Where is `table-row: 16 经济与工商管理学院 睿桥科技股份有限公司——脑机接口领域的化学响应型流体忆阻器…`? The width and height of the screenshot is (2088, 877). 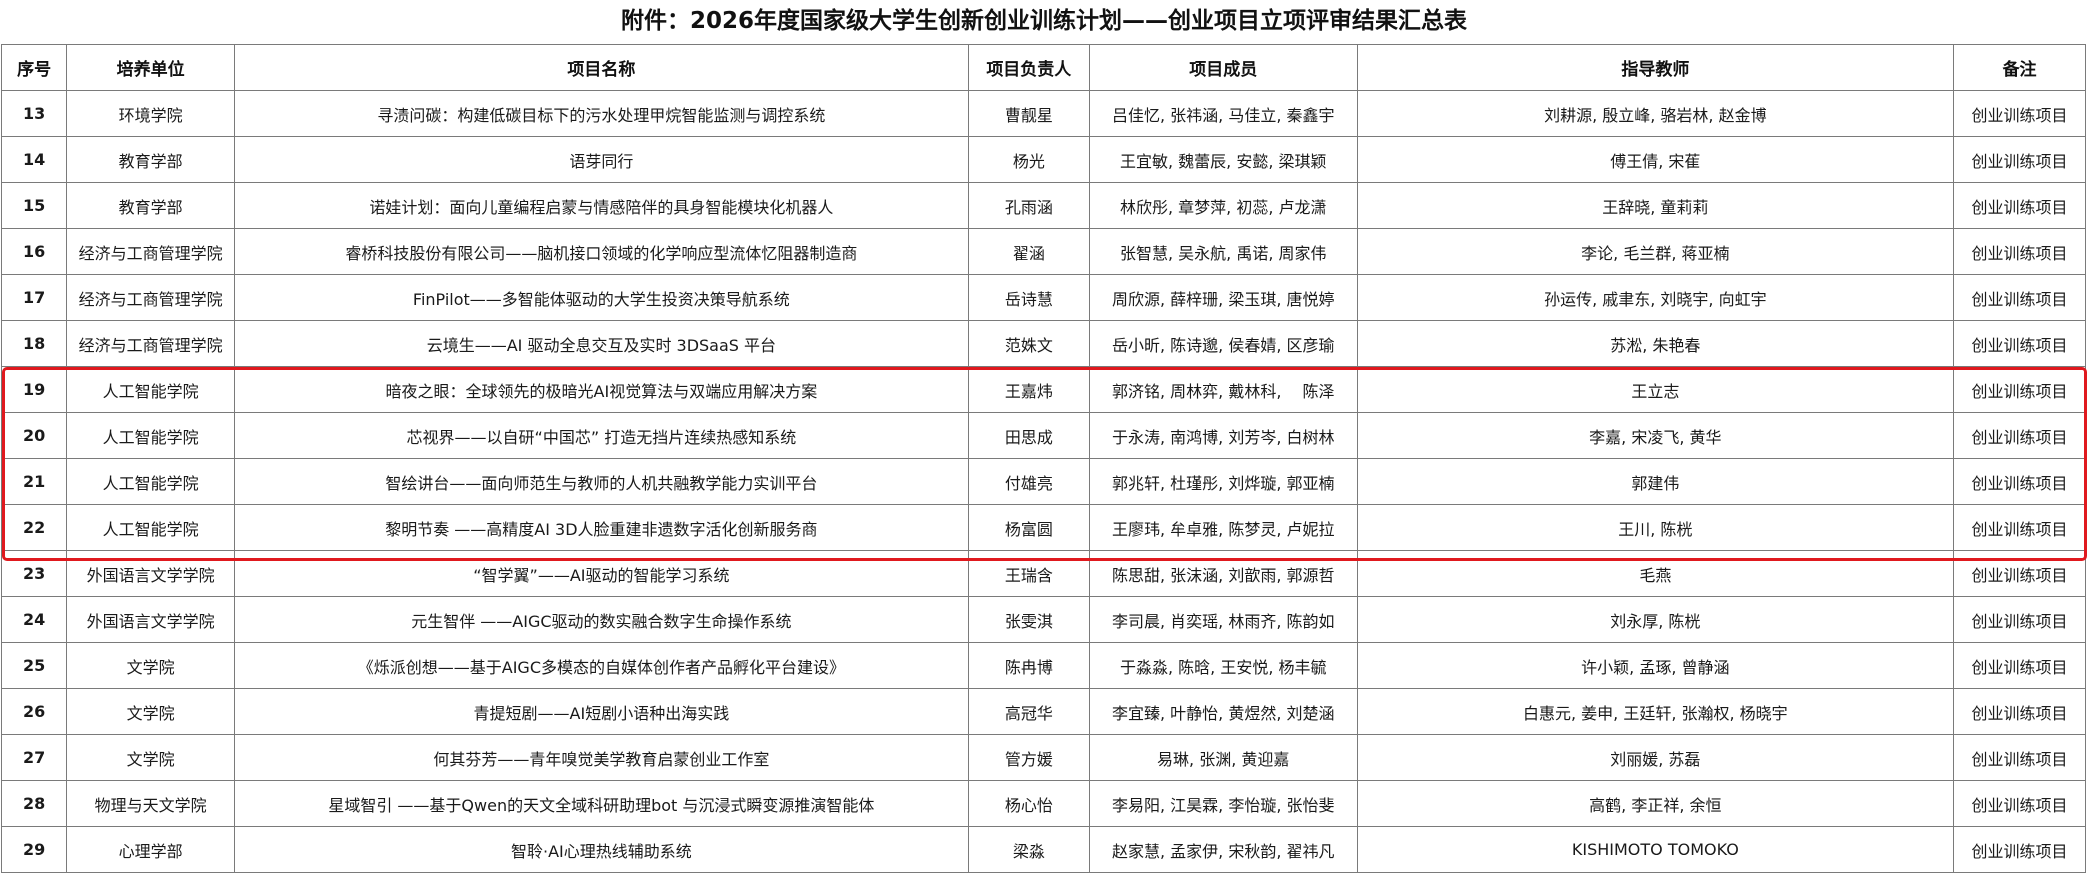 table-row: 16 经济与工商管理学院 睿桥科技股份有限公司——脑机接口领域的化学响应型流体忆阻器… is located at coordinates (1043, 251).